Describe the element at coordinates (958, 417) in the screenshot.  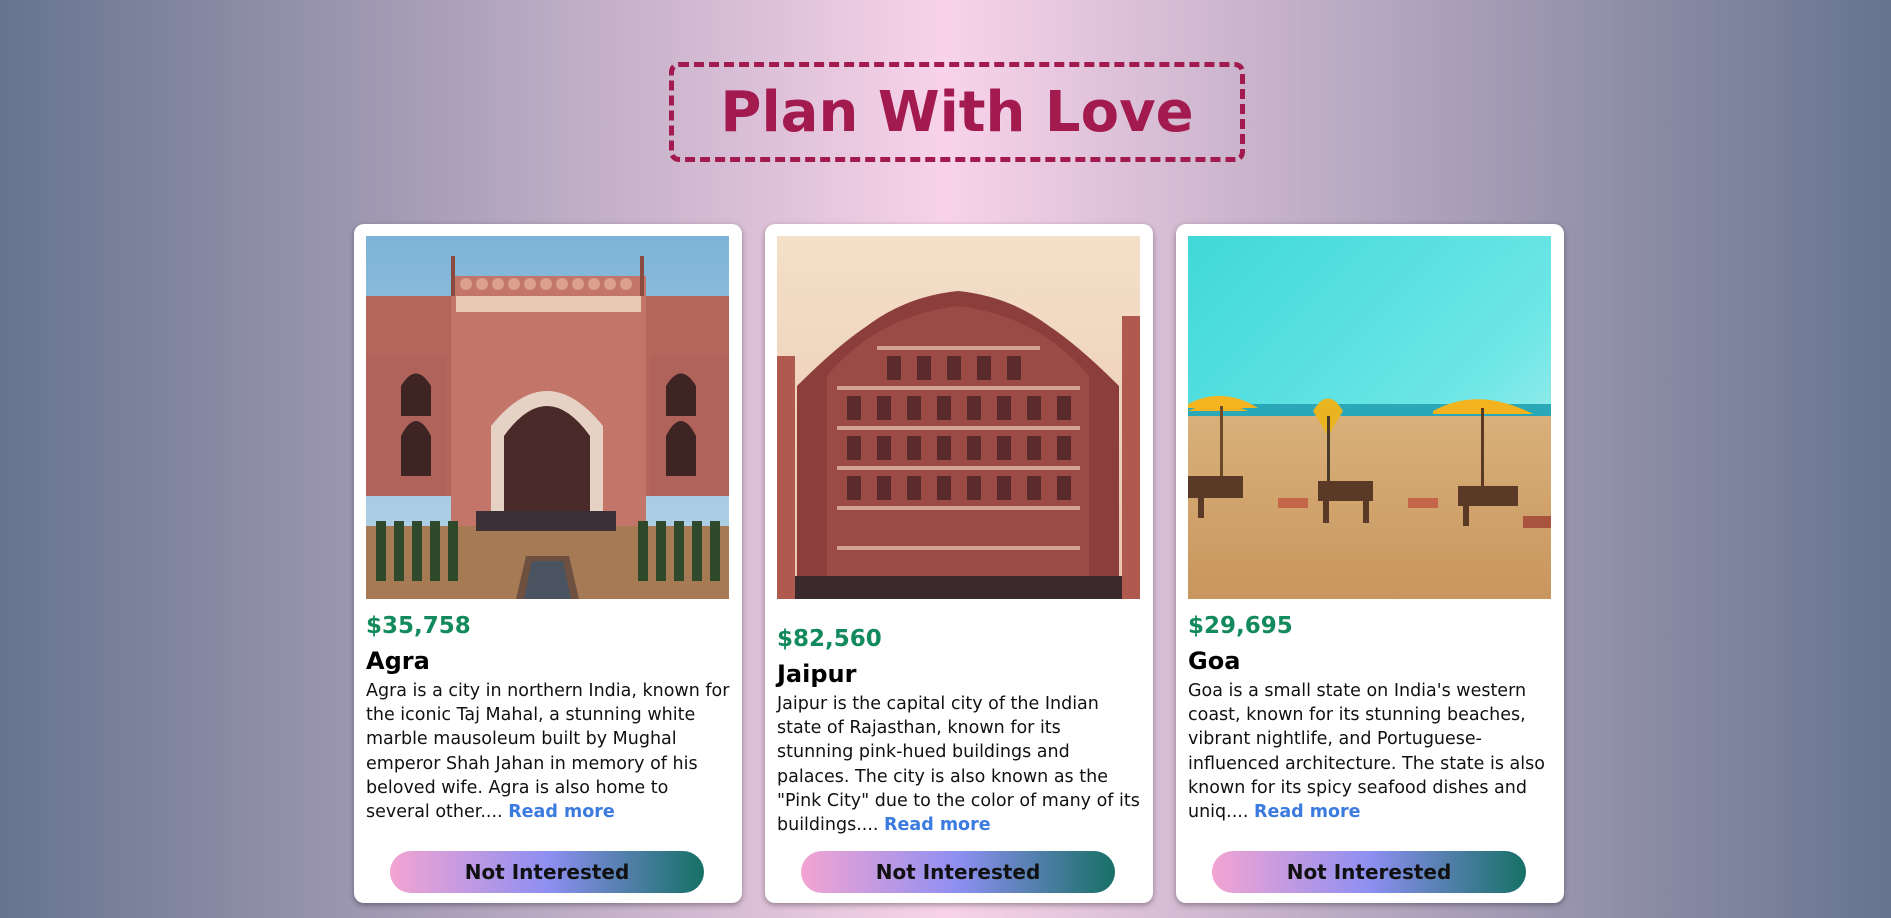
I see `tour-image-jaipur` at that location.